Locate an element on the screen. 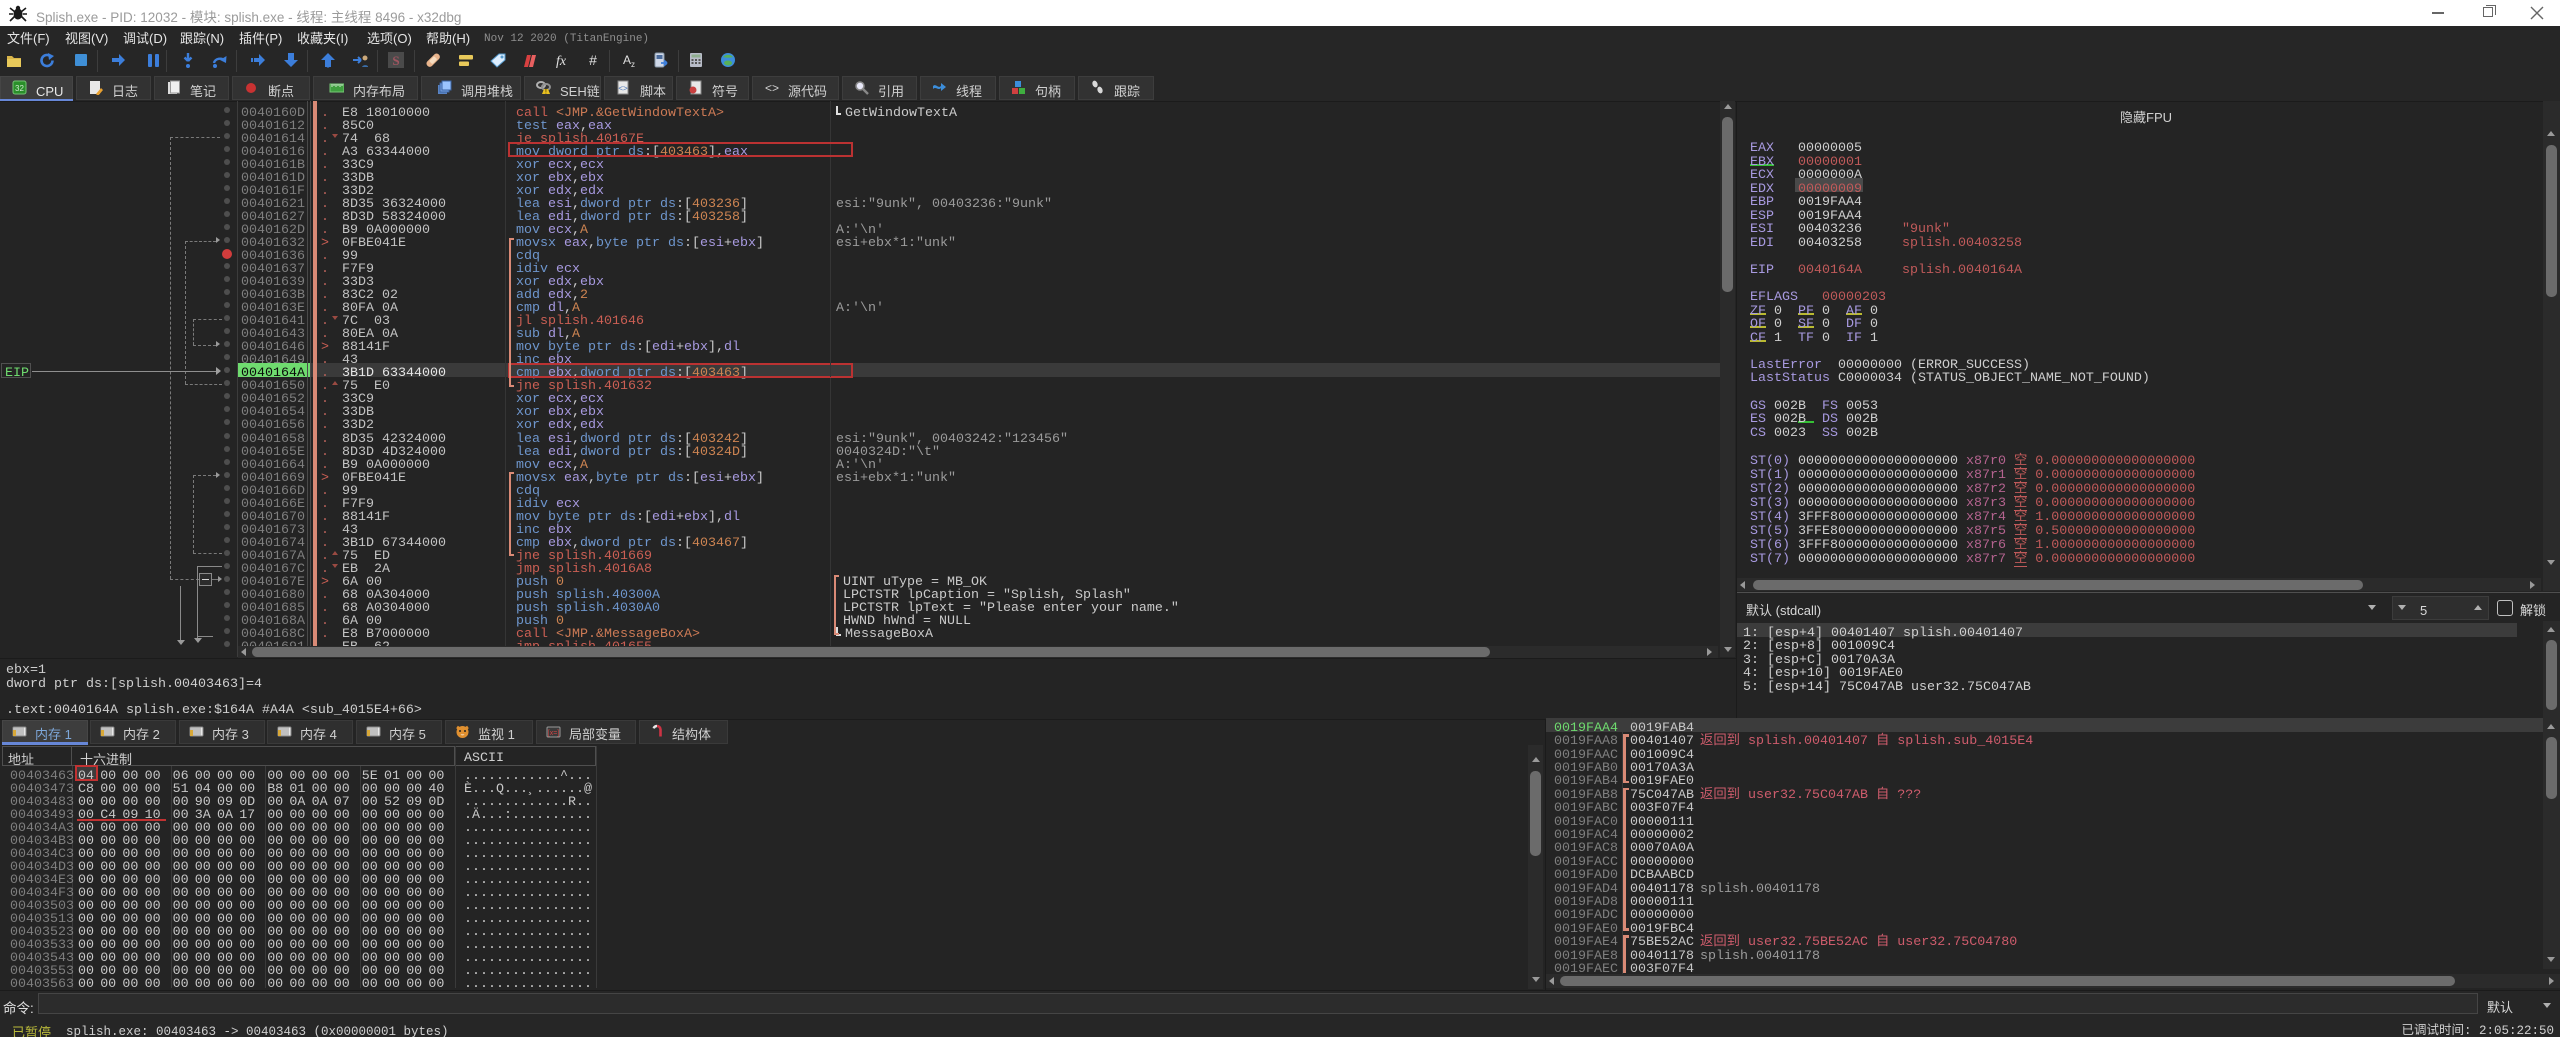 This screenshot has width=2560, height=1037. svg-text: fx is located at coordinates (561, 61).